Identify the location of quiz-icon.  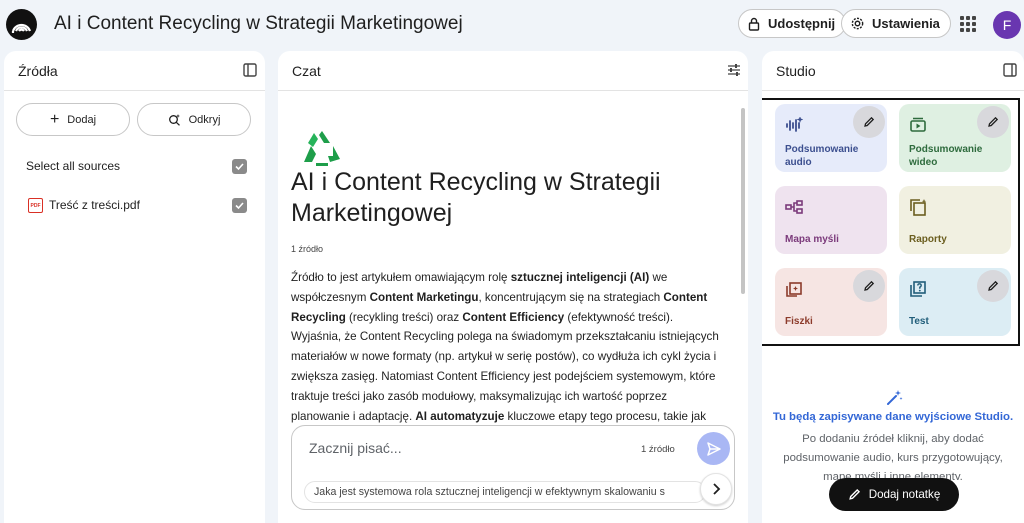
(918, 289).